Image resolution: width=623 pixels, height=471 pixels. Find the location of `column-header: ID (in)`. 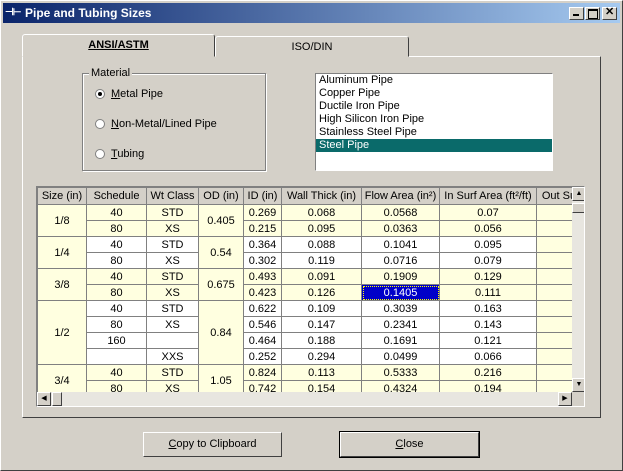

column-header: ID (in) is located at coordinates (262, 196).